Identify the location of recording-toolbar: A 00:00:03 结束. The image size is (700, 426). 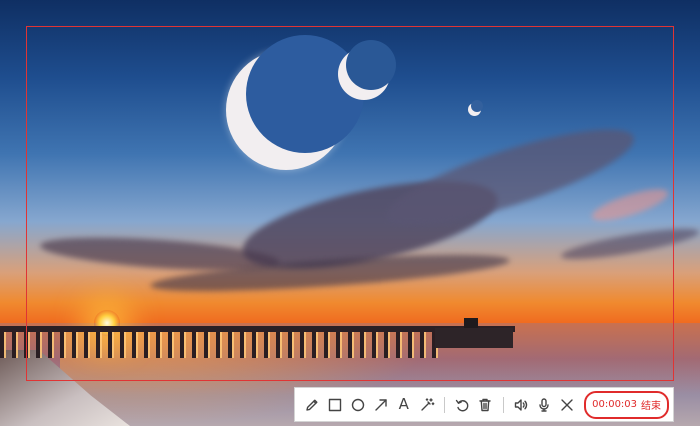
(484, 404).